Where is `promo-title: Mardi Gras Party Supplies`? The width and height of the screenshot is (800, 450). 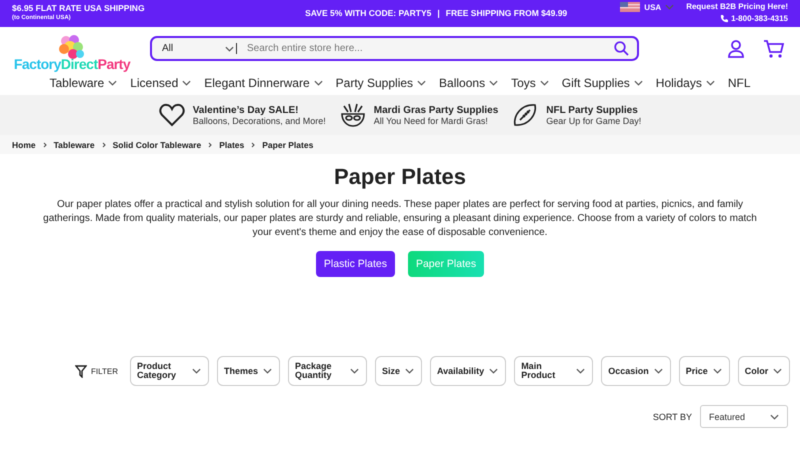 promo-title: Mardi Gras Party Supplies is located at coordinates (436, 110).